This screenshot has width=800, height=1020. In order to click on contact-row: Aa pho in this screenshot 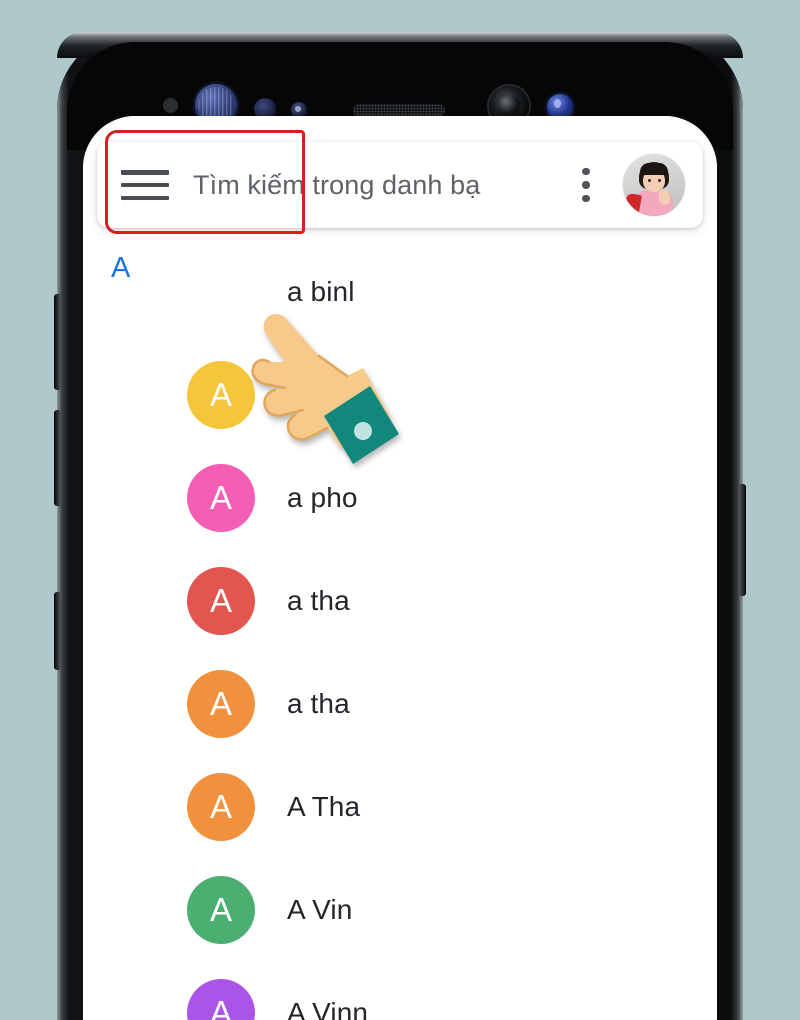, I will do `click(400, 497)`.